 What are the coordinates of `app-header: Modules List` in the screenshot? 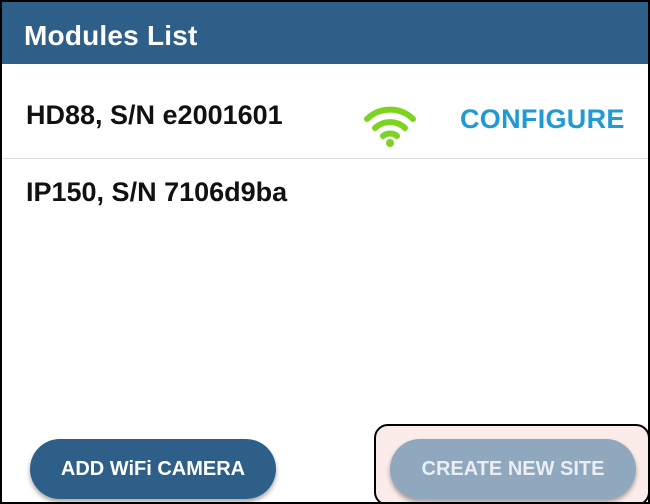 It's located at (325, 33).